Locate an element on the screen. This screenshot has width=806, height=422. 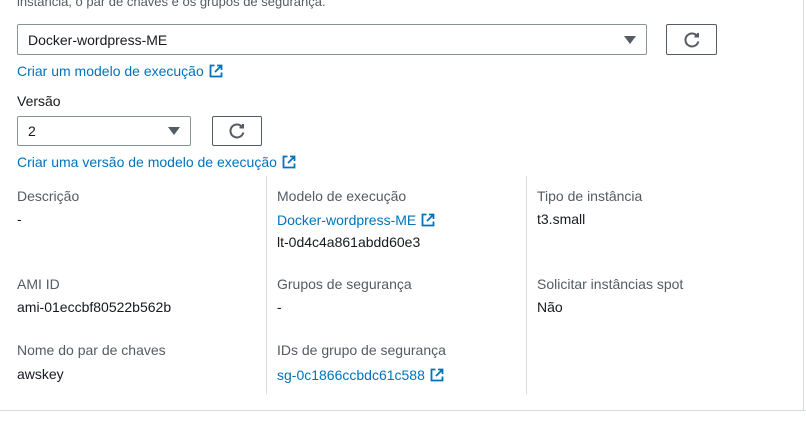
container-right-border is located at coordinates (803, 205).